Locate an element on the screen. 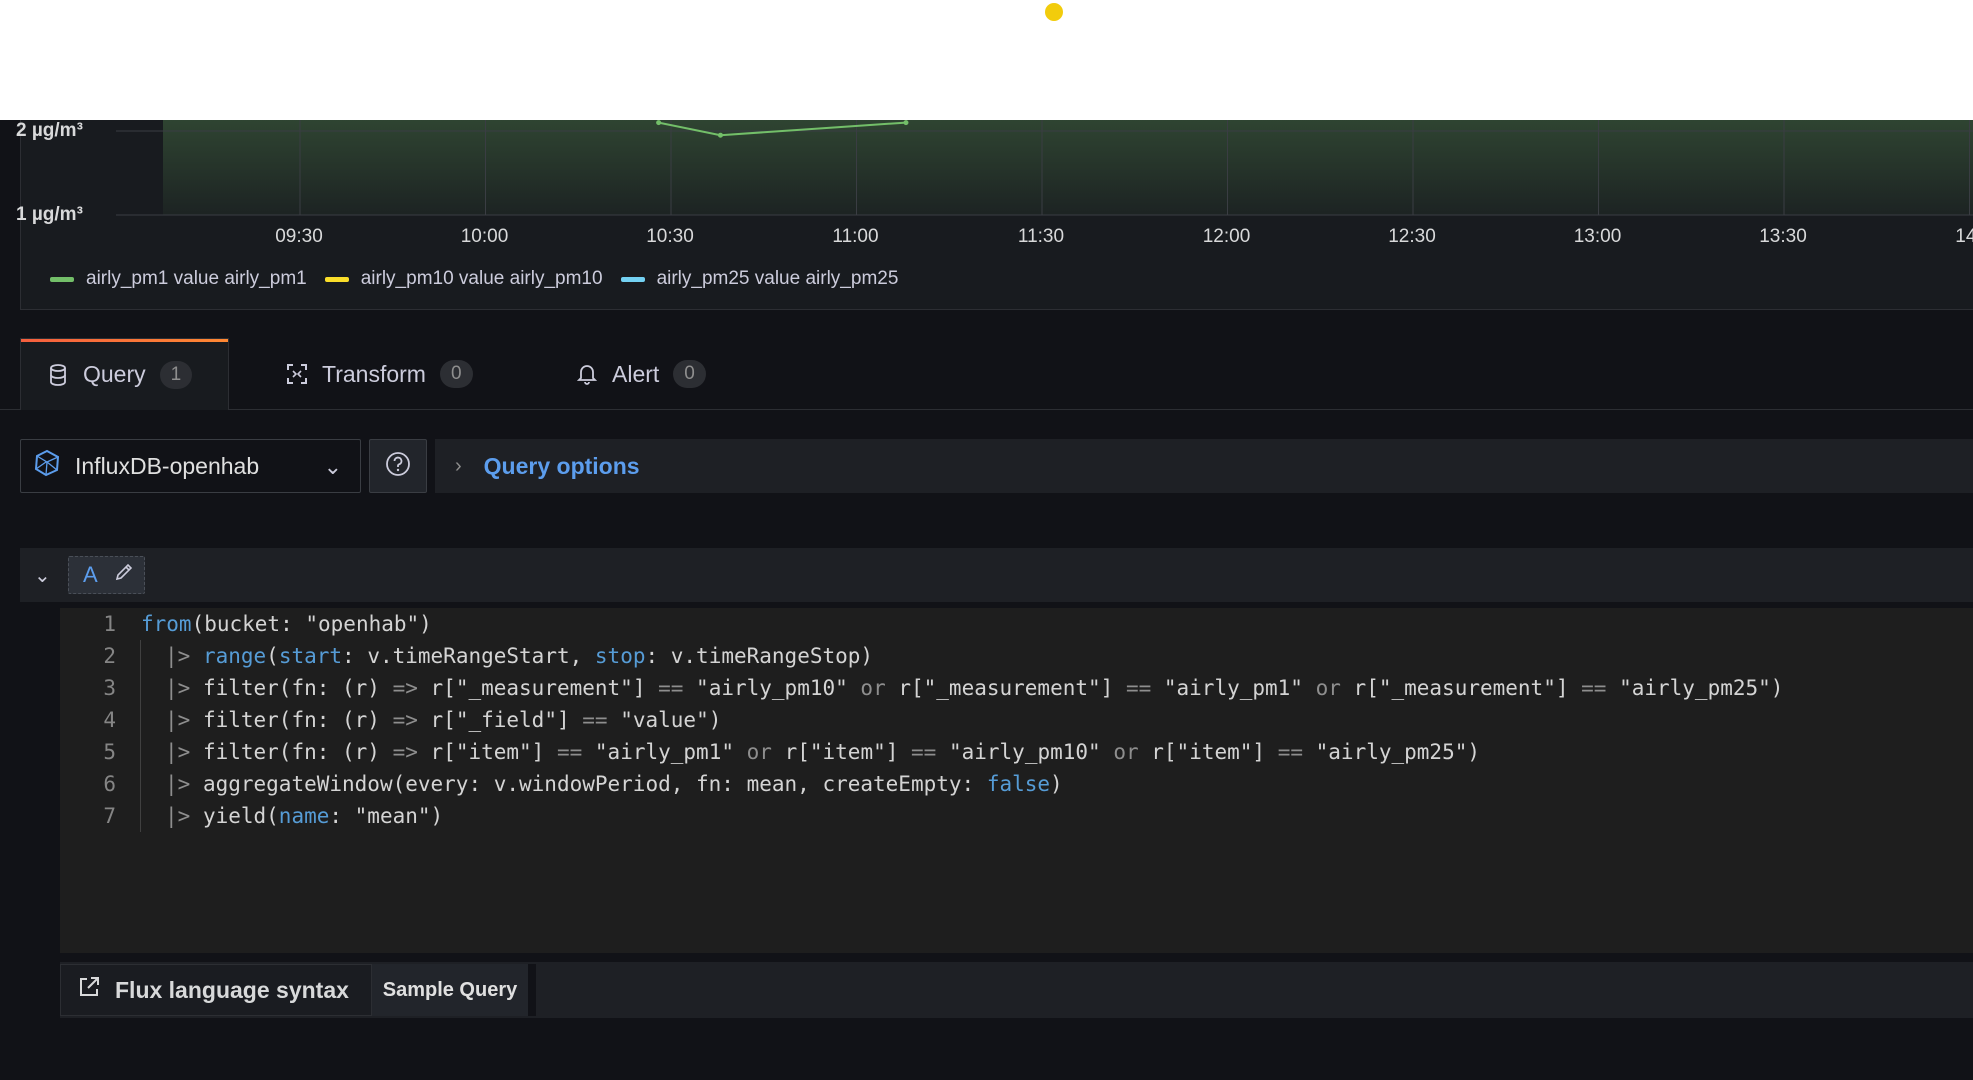 The height and width of the screenshot is (1080, 1973). x-tick-label: 12:00 is located at coordinates (1226, 236).